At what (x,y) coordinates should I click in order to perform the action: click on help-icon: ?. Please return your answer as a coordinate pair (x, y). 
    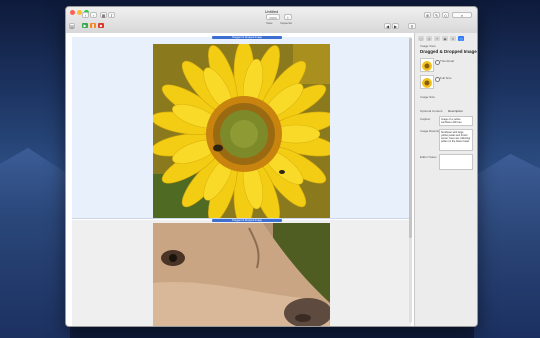
    Looking at the image, I should click on (437, 38).